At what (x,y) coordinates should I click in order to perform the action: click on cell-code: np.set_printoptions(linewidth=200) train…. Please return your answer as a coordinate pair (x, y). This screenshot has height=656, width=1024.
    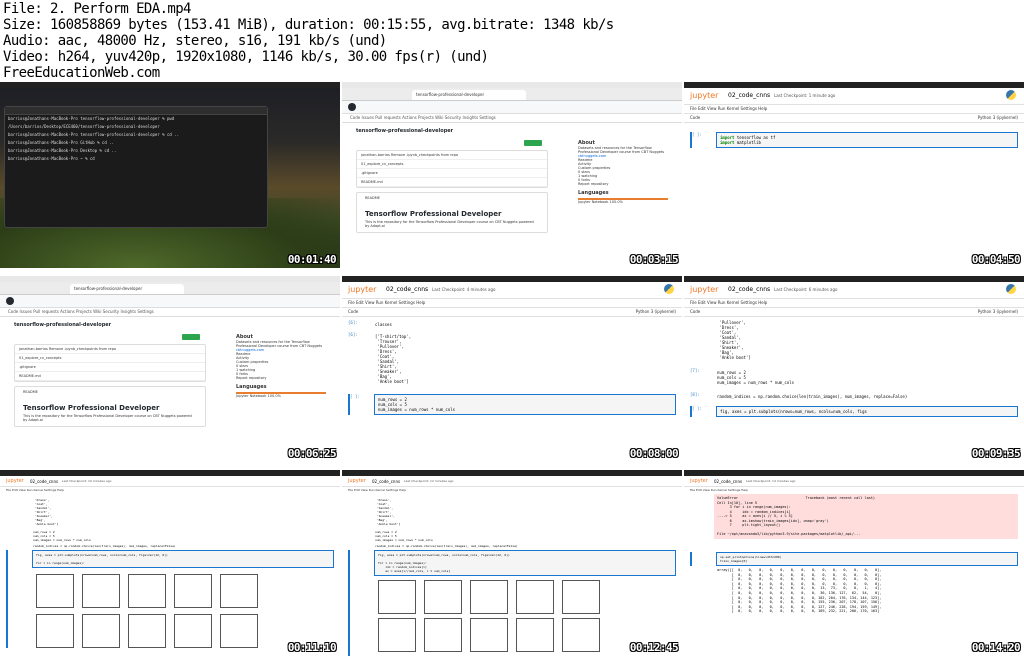
    Looking at the image, I should click on (867, 559).